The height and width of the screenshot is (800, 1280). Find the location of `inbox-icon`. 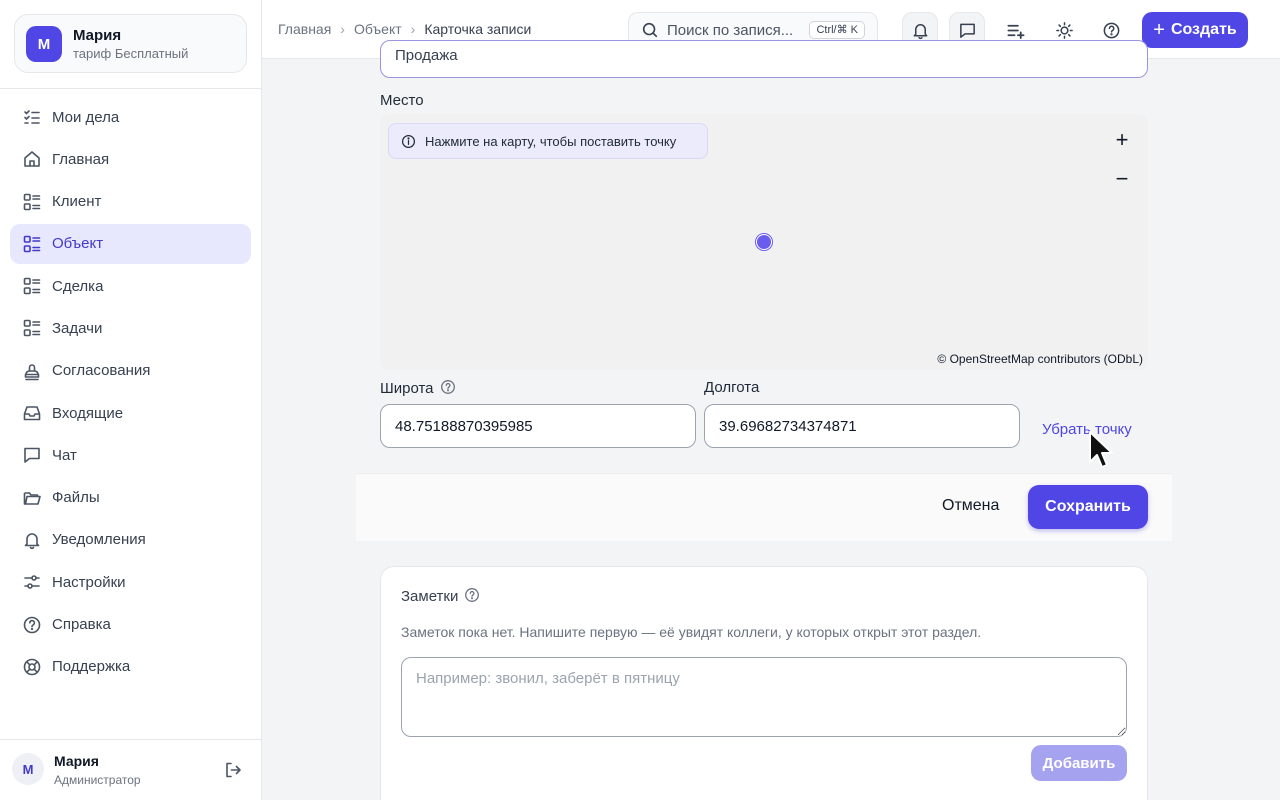

inbox-icon is located at coordinates (32, 413).